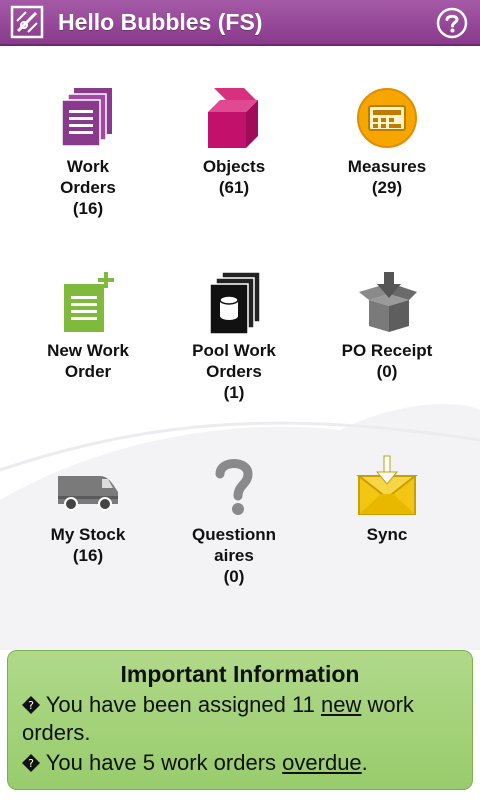 The width and height of the screenshot is (480, 800). Describe the element at coordinates (387, 166) in the screenshot. I see `tile-label: Measures` at that location.